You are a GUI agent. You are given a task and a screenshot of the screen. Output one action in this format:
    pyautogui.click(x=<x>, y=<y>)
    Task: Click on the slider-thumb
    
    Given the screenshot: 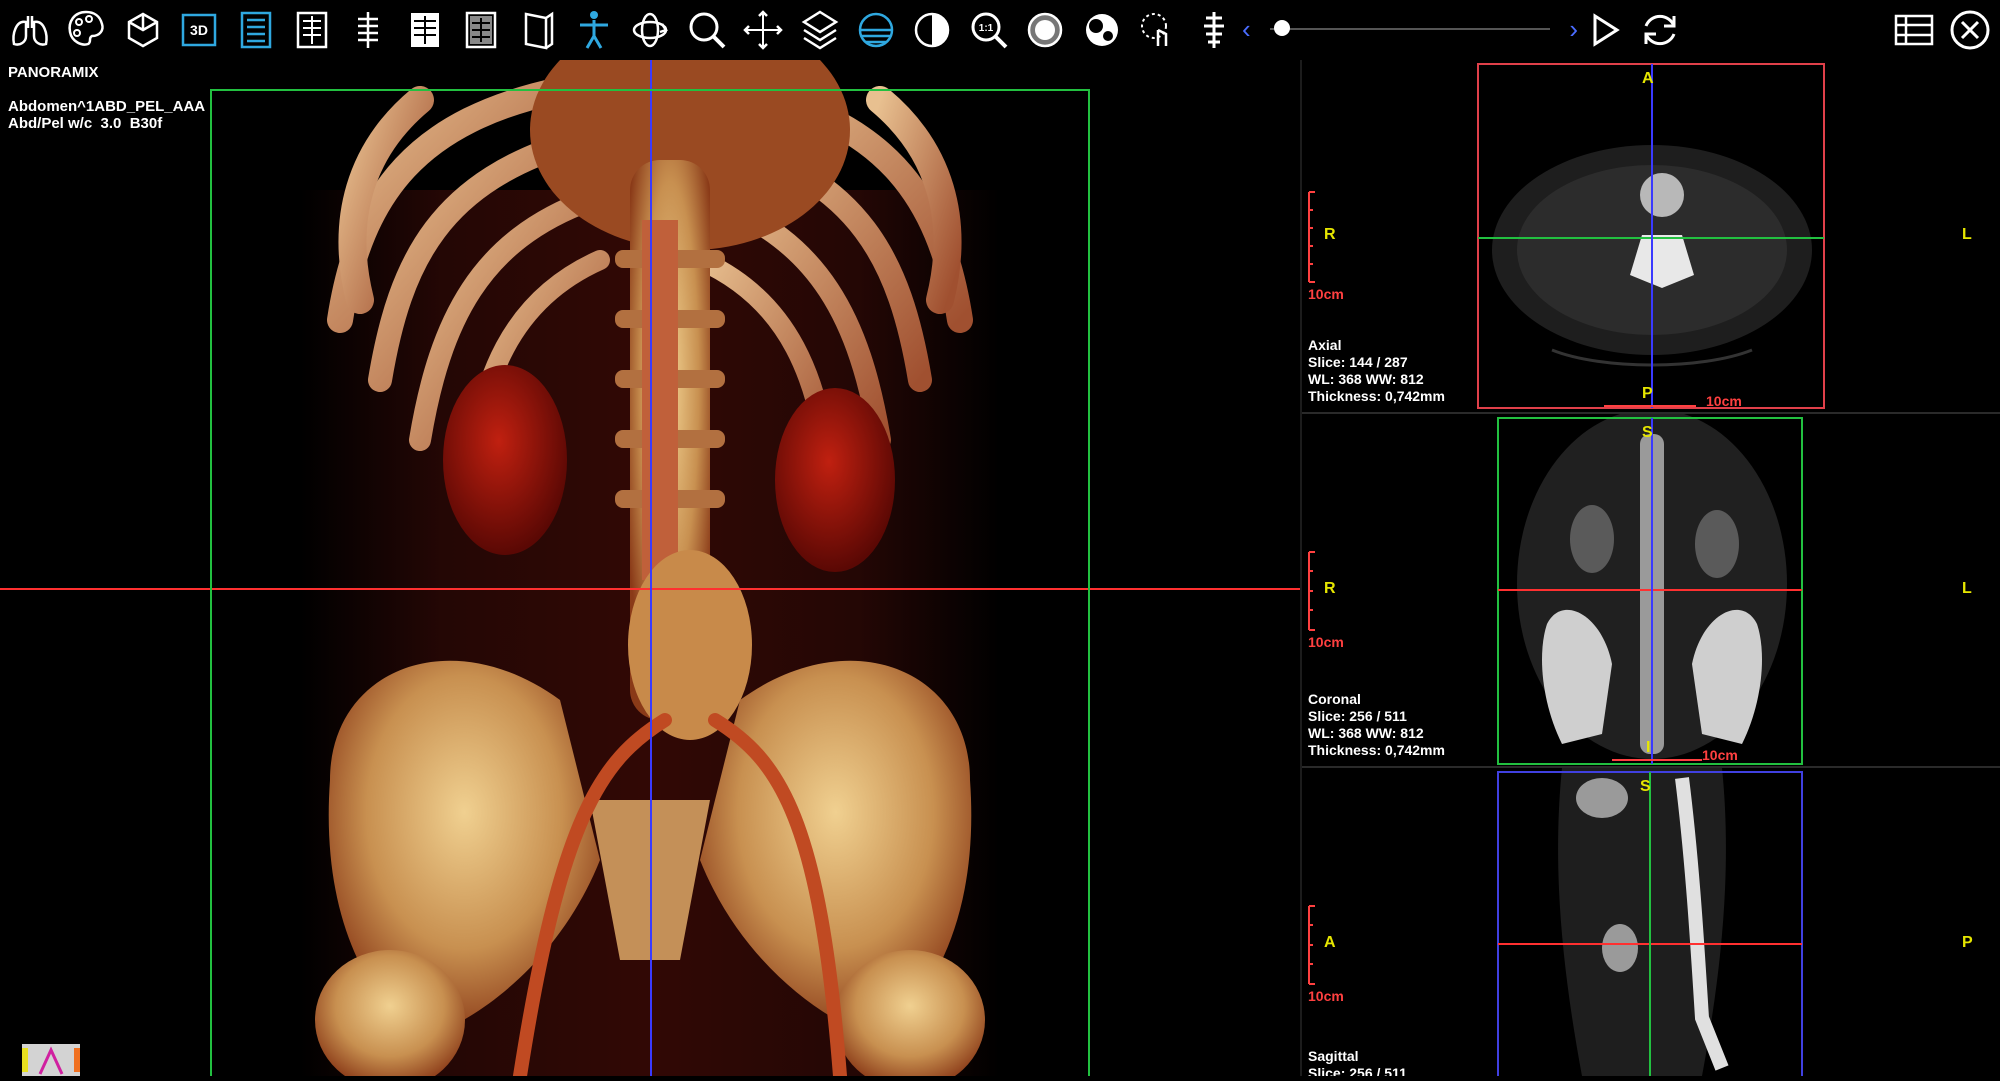 What is the action you would take?
    pyautogui.click(x=1282, y=28)
    